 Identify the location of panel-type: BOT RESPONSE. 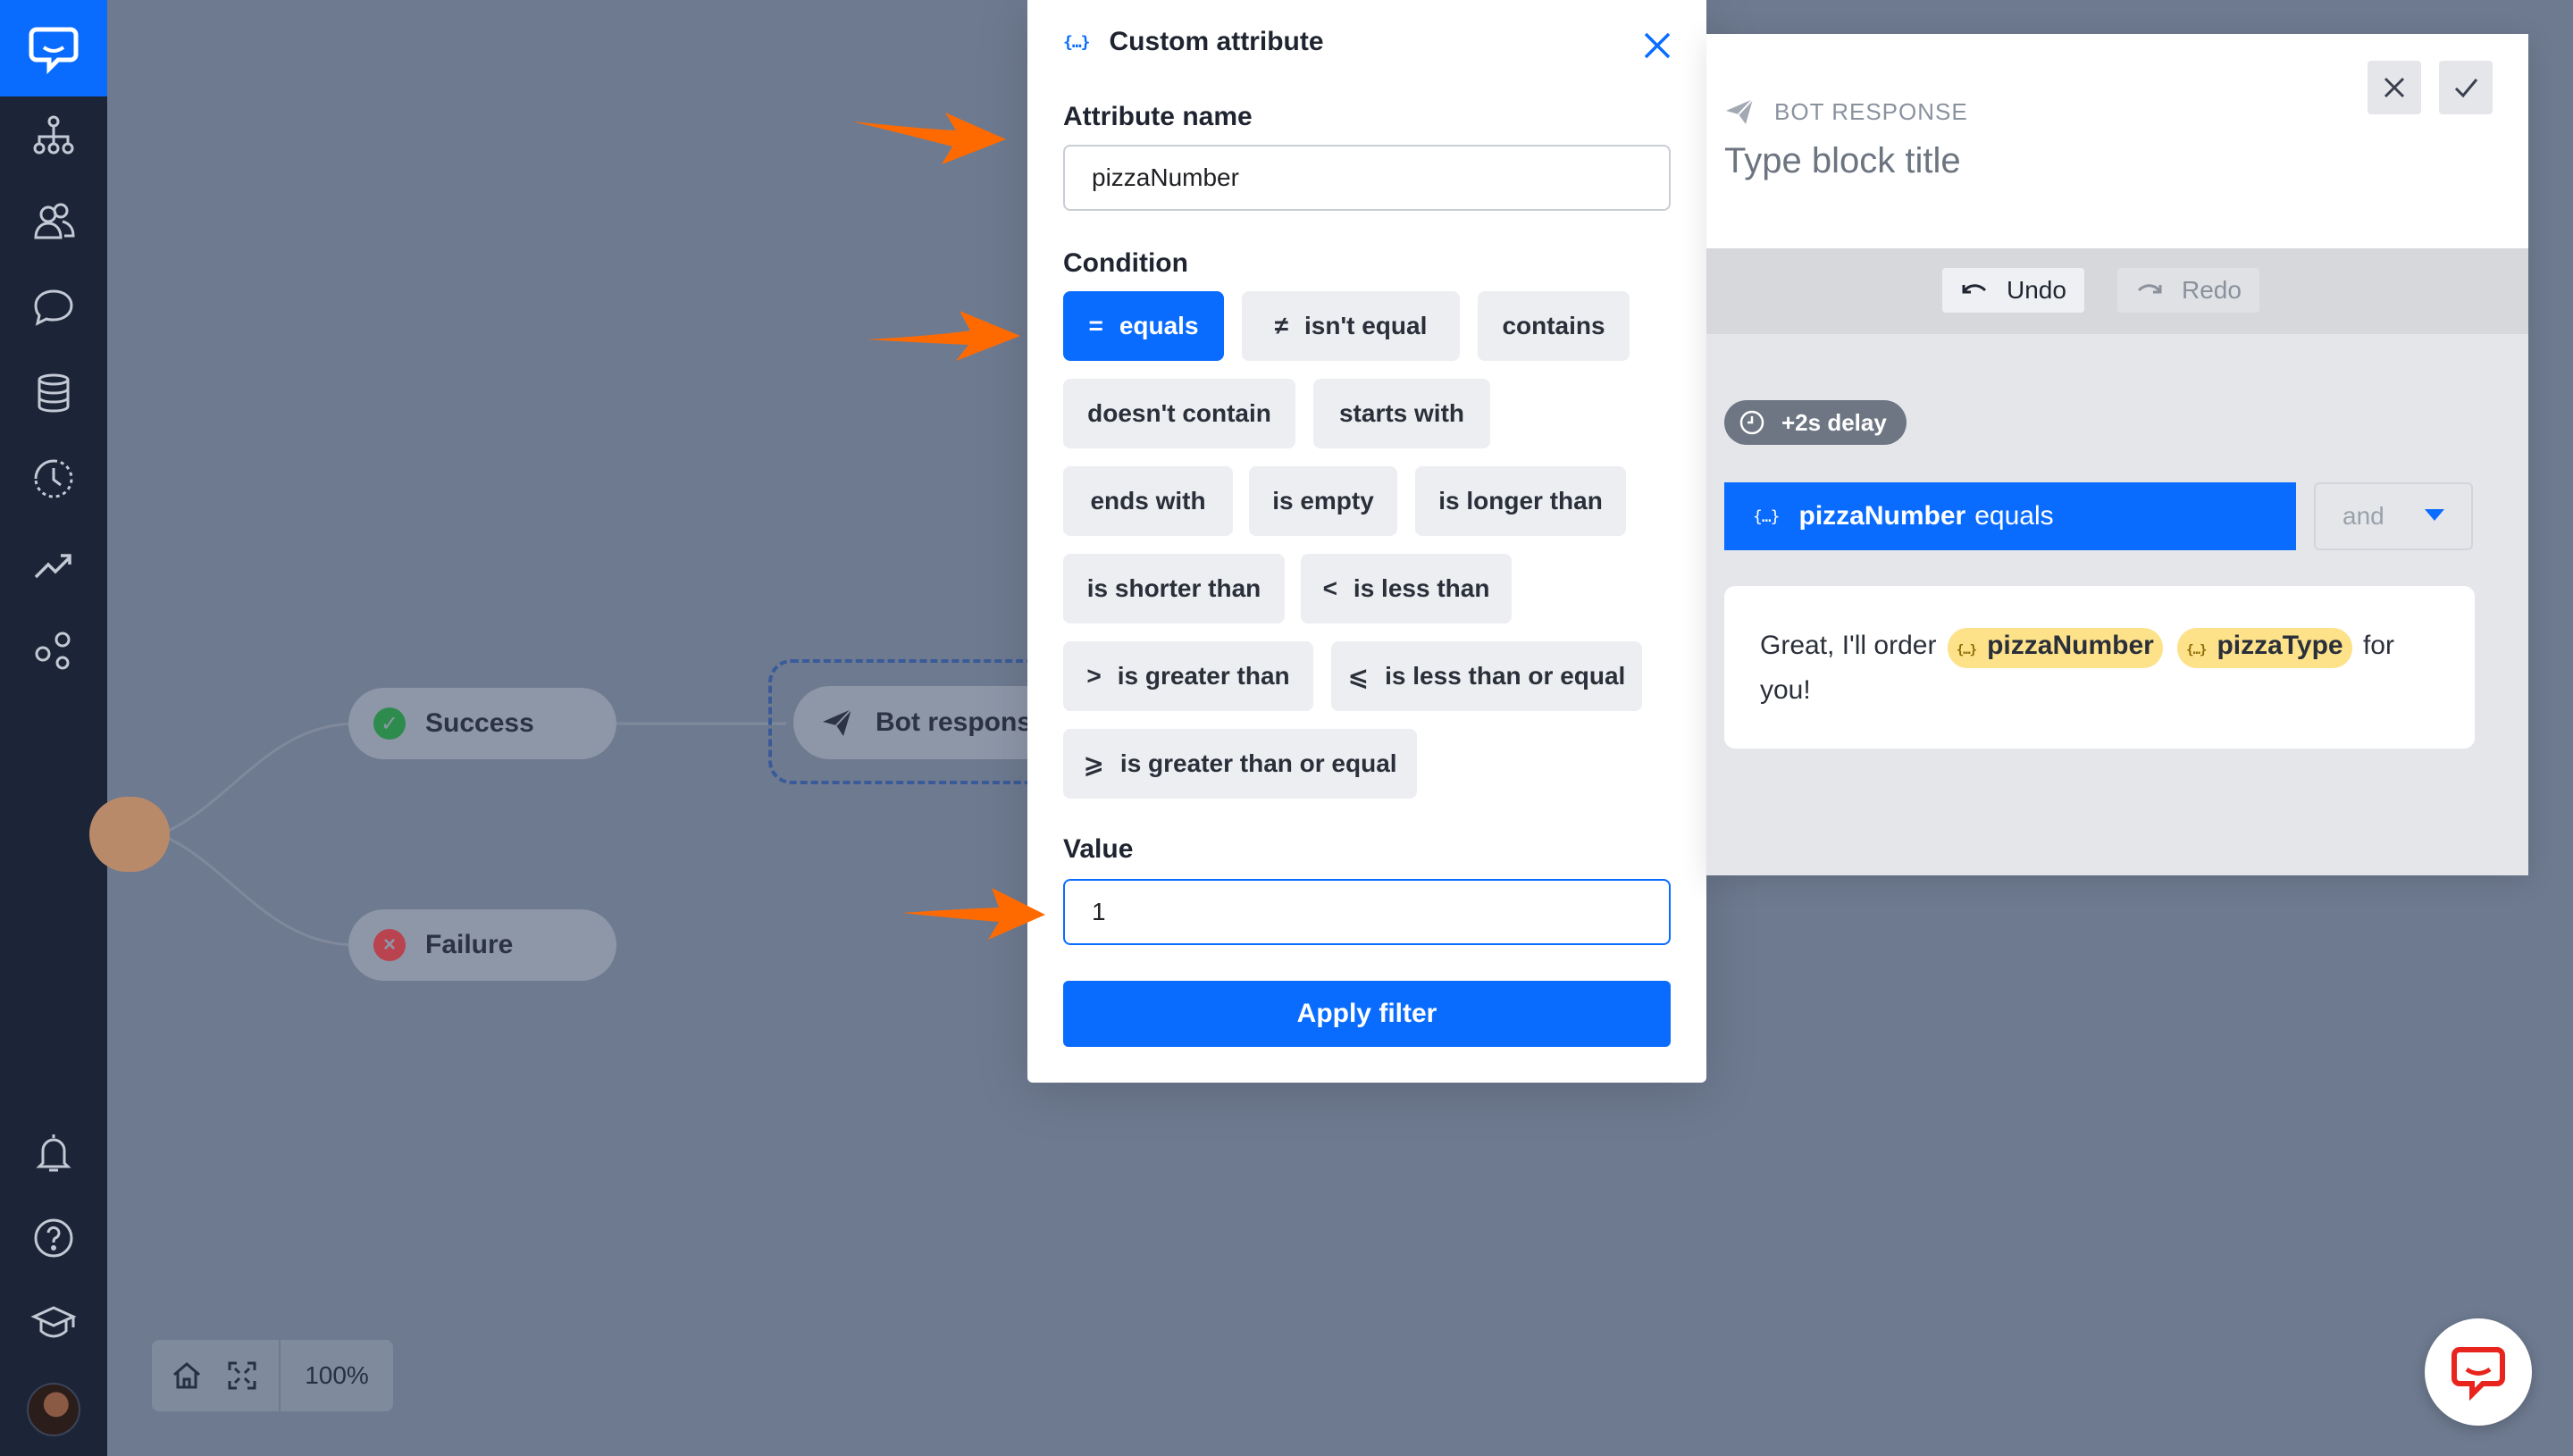
(1846, 111).